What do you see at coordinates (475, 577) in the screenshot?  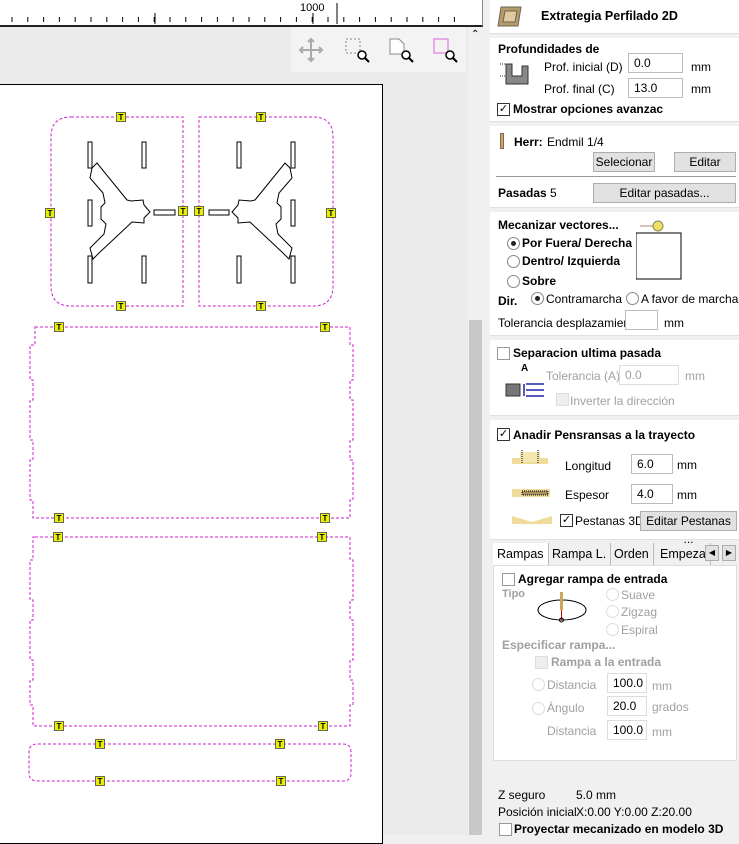 I see `scrollbar-thumb` at bounding box center [475, 577].